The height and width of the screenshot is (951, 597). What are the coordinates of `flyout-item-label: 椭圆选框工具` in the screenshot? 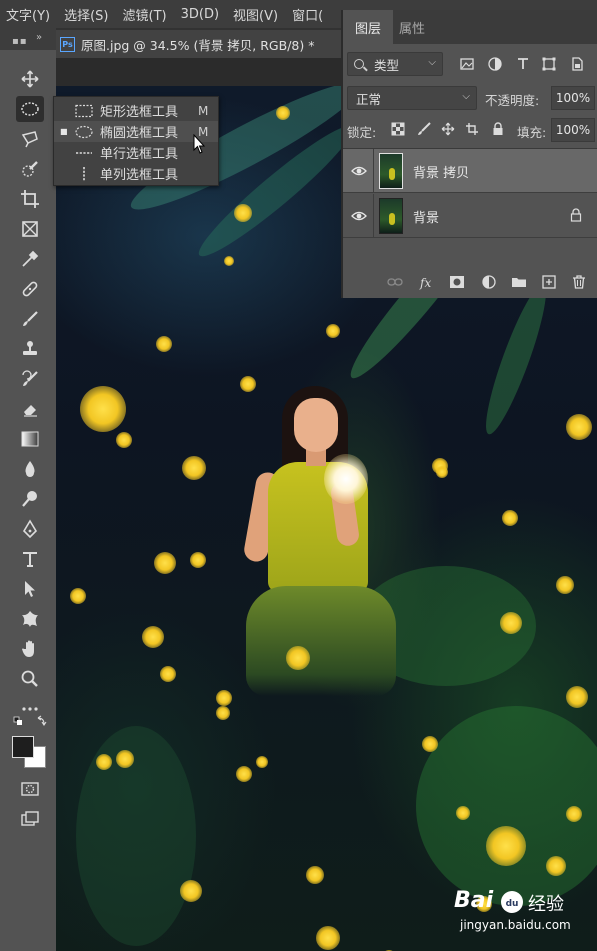 It's located at (139, 133).